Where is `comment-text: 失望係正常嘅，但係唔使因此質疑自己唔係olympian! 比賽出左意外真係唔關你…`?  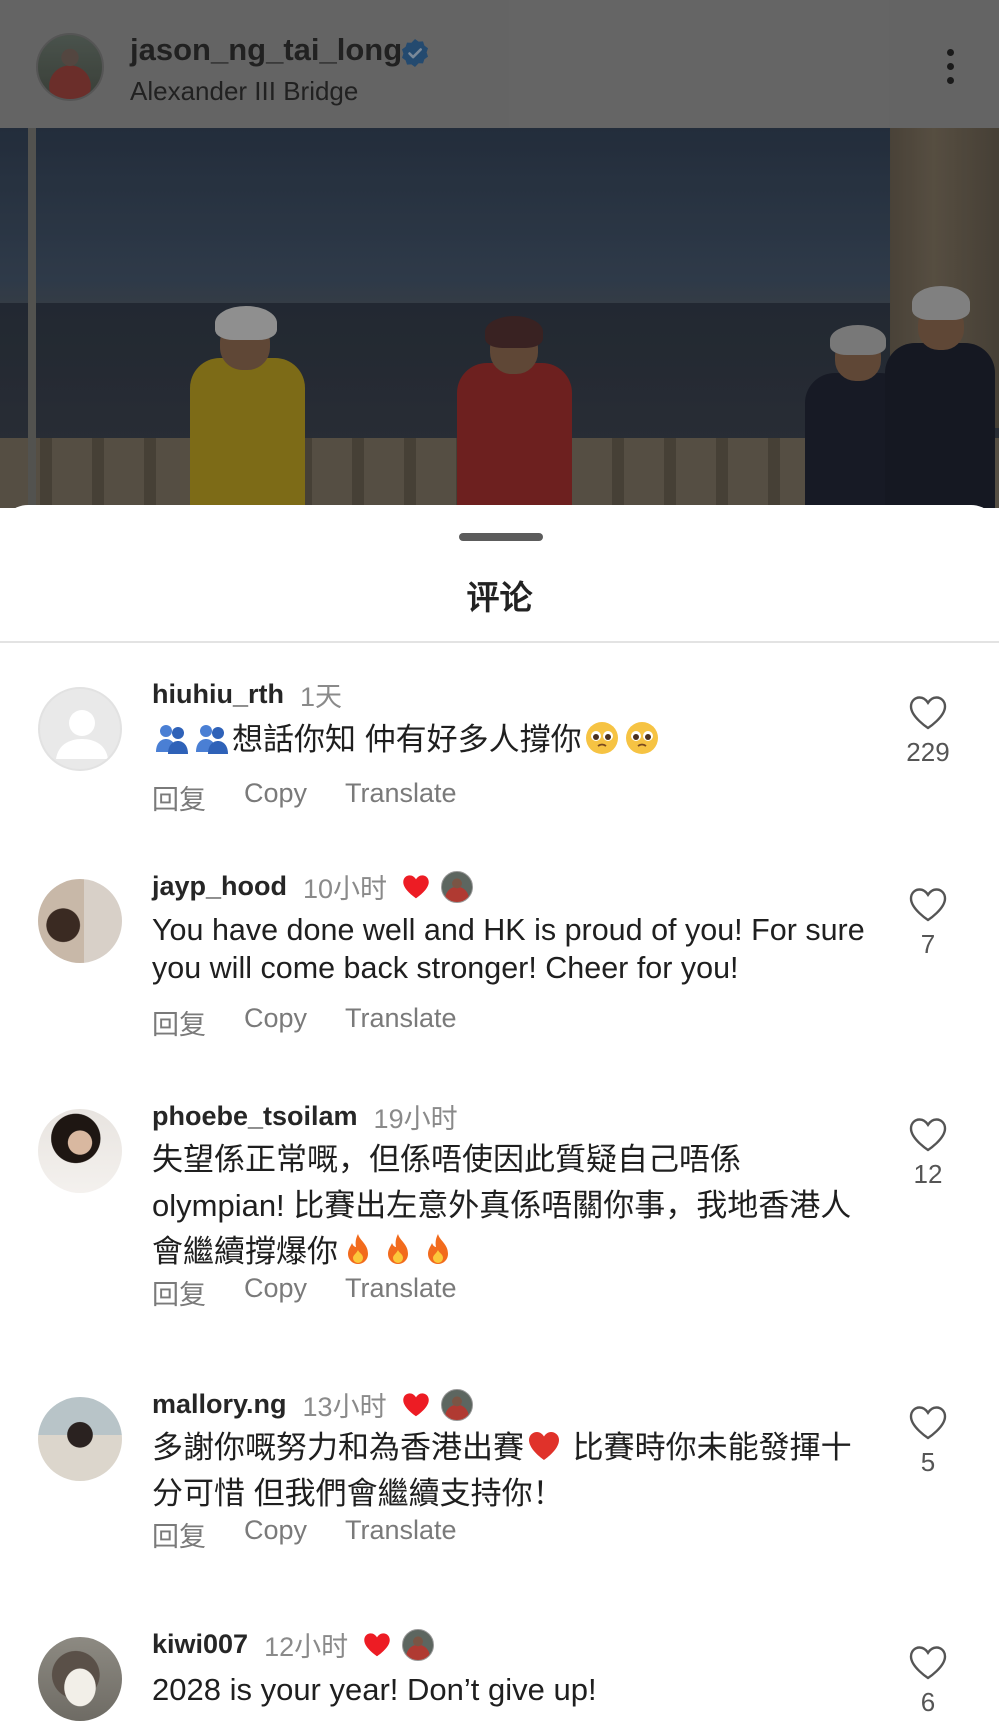 comment-text: 失望係正常嘅，但係唔使因此質疑自己唔係olympian! 比賽出左意外真係唔關你… is located at coordinates (502, 1205).